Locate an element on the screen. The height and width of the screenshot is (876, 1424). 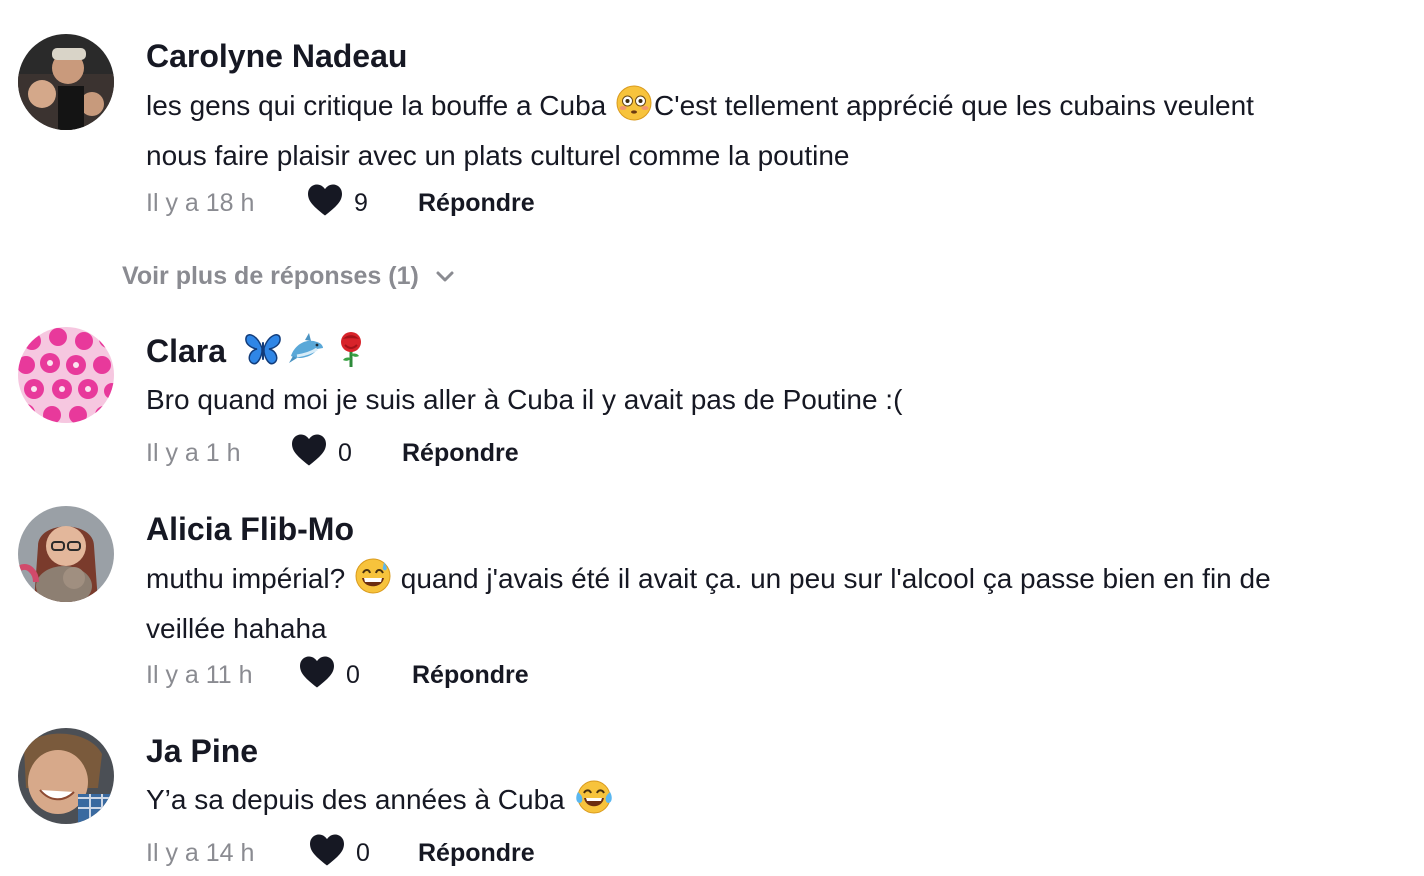
comment-author: Carolyne Nadeau is located at coordinates (276, 56).